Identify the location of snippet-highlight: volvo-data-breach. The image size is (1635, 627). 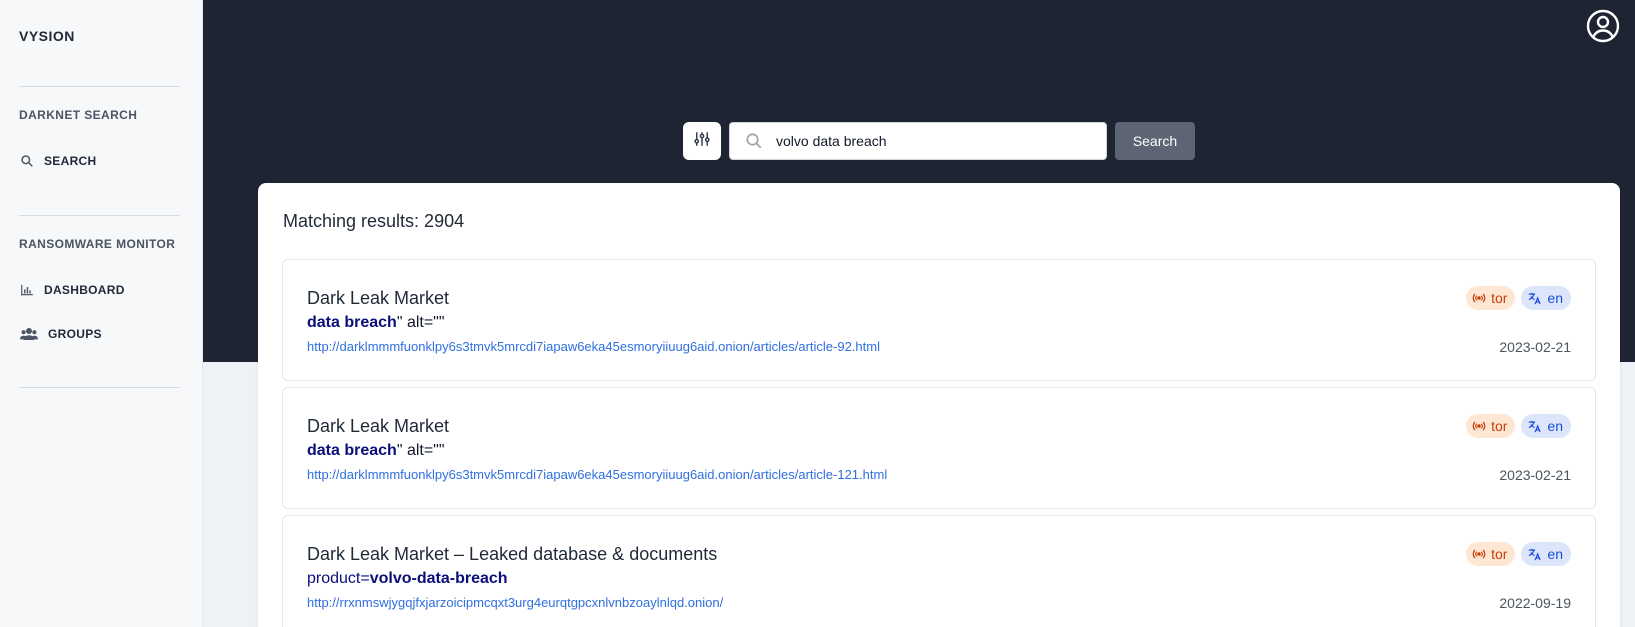
(438, 578).